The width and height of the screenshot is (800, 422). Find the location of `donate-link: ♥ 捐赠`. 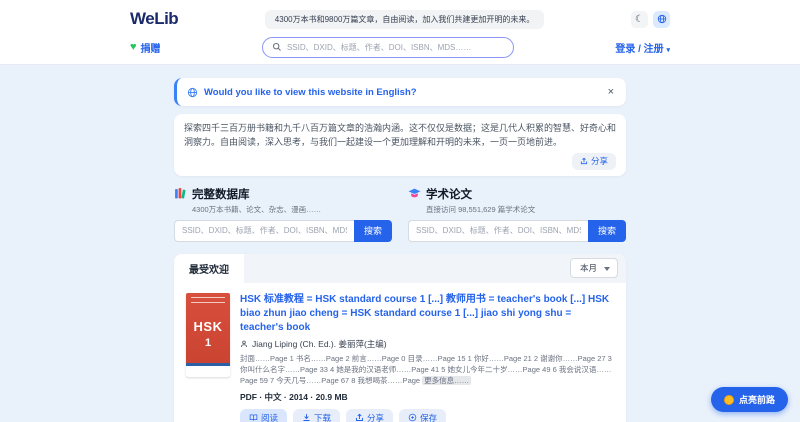

donate-link: ♥ 捐赠 is located at coordinates (145, 47).